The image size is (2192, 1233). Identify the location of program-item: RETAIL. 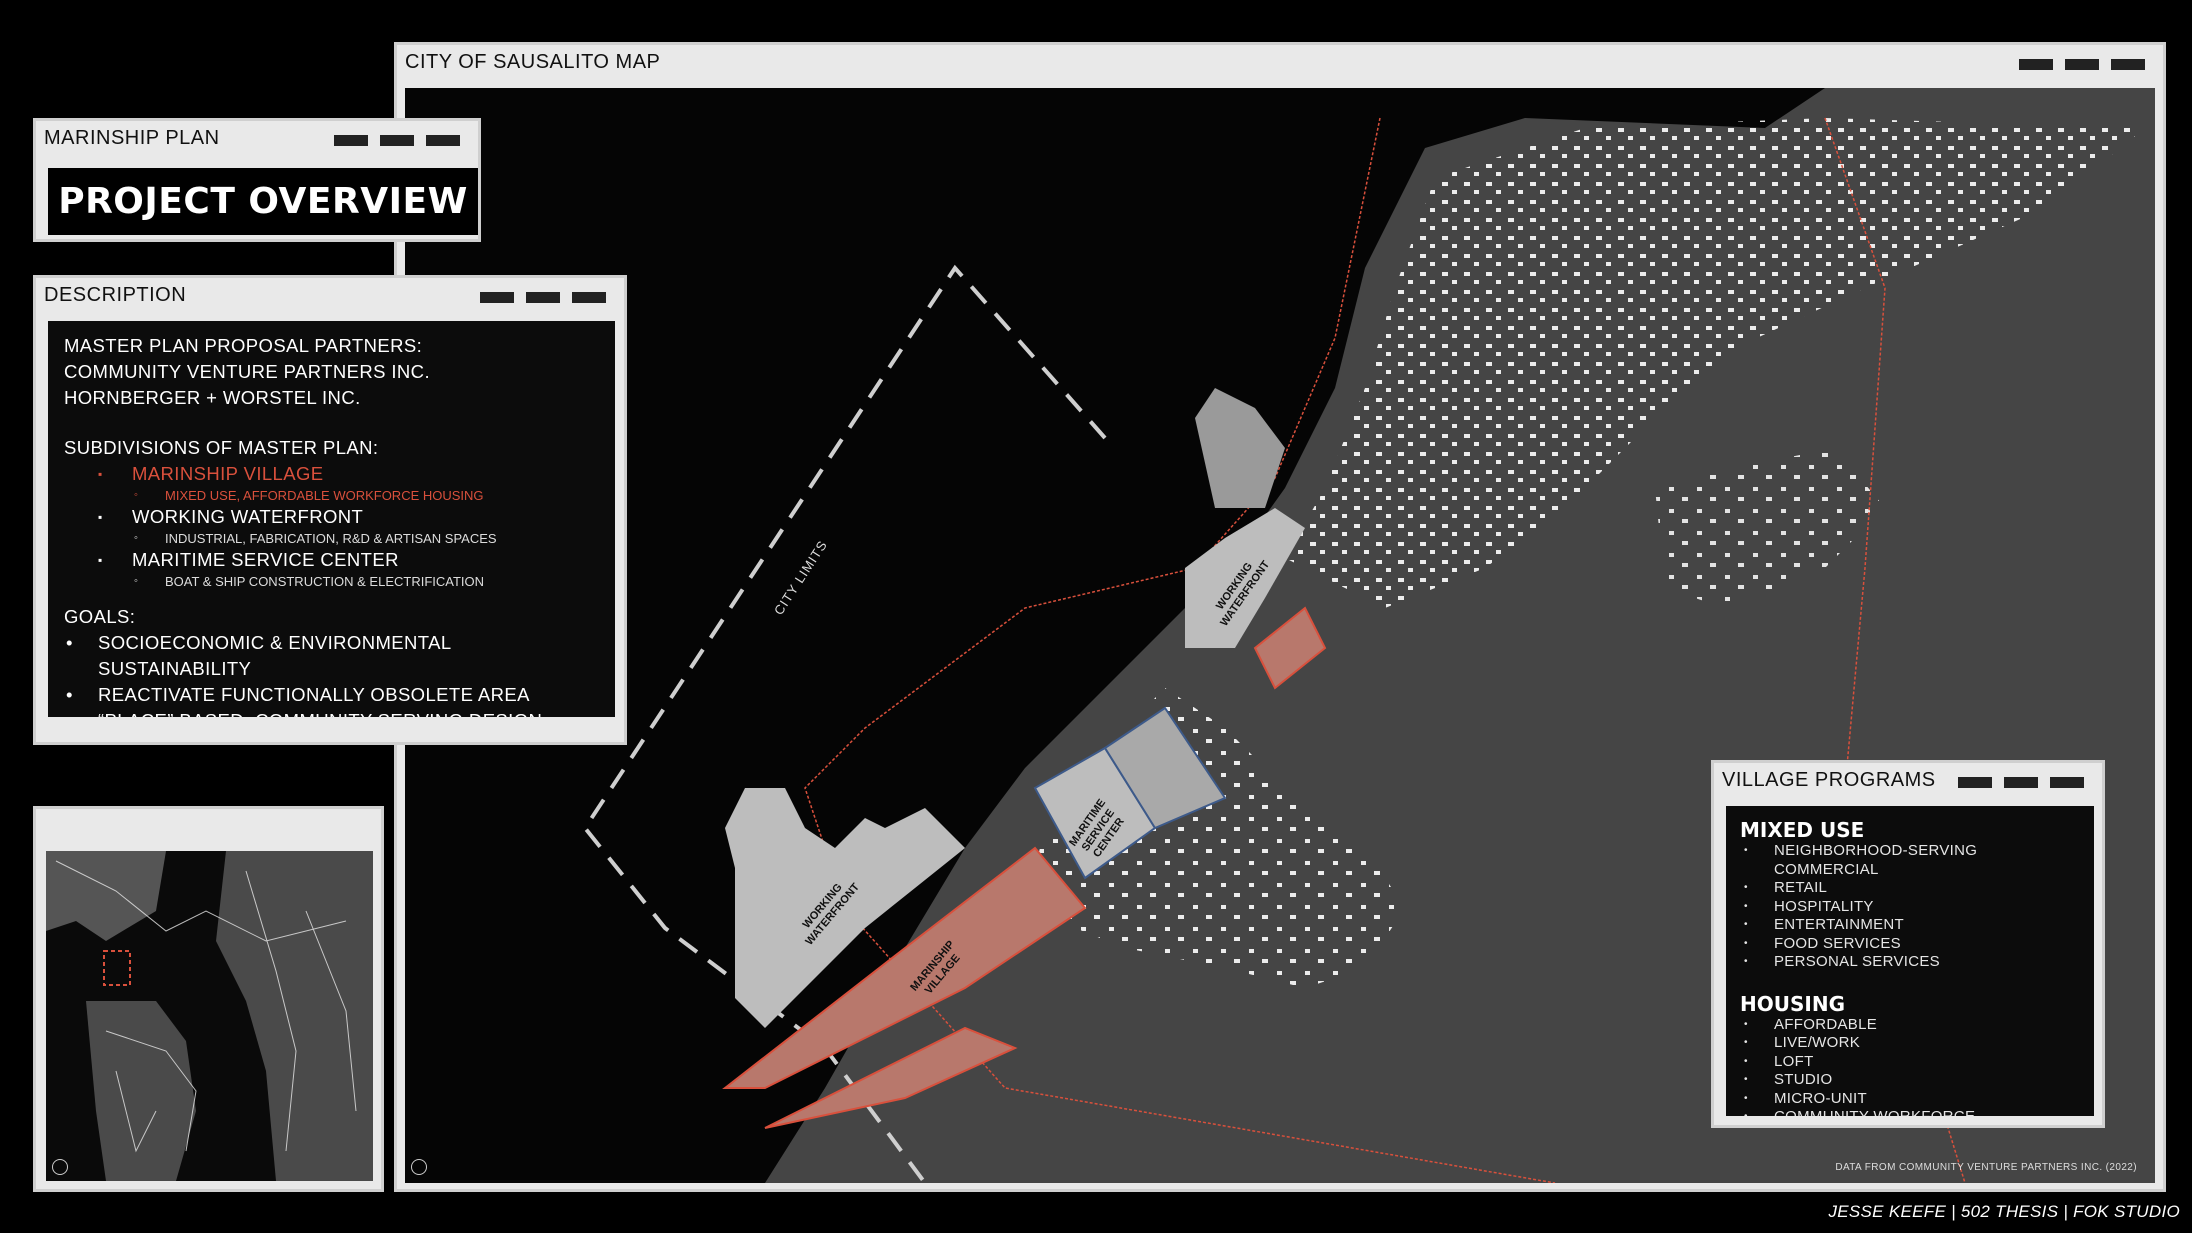
(1910, 888).